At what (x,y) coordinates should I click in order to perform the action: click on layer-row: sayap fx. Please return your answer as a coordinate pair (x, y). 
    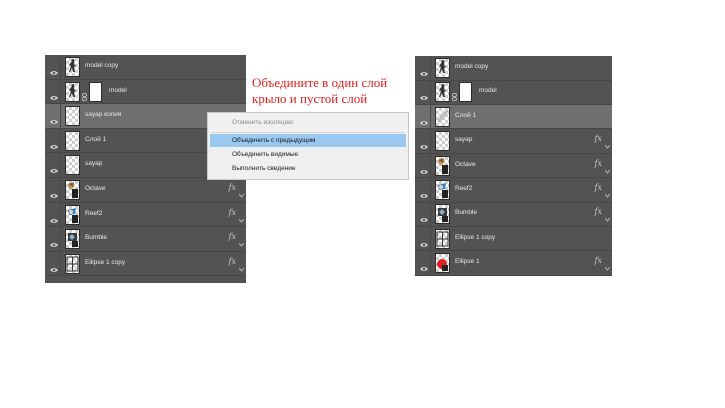
    Looking at the image, I should click on (513, 141).